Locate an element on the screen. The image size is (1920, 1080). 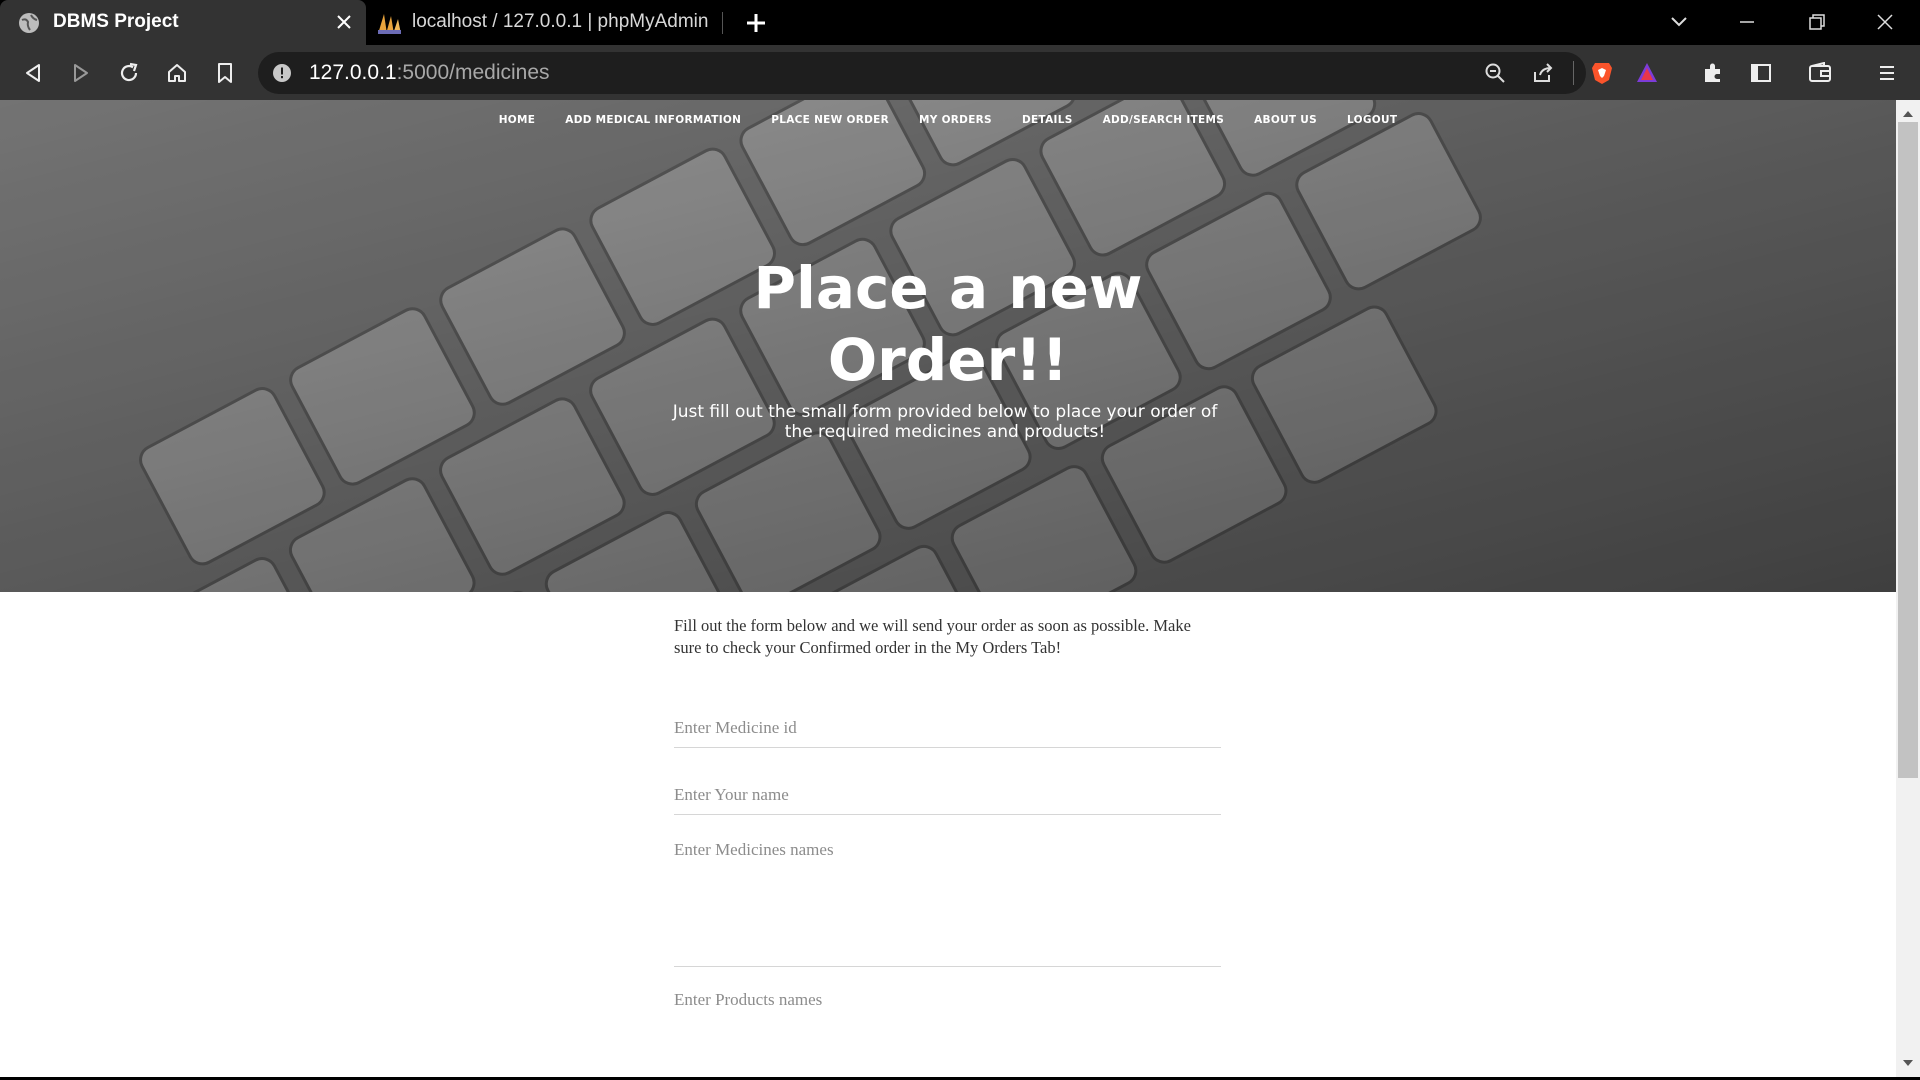
nav-place-new-order: PLACE NEW ORDER is located at coordinates (830, 120).